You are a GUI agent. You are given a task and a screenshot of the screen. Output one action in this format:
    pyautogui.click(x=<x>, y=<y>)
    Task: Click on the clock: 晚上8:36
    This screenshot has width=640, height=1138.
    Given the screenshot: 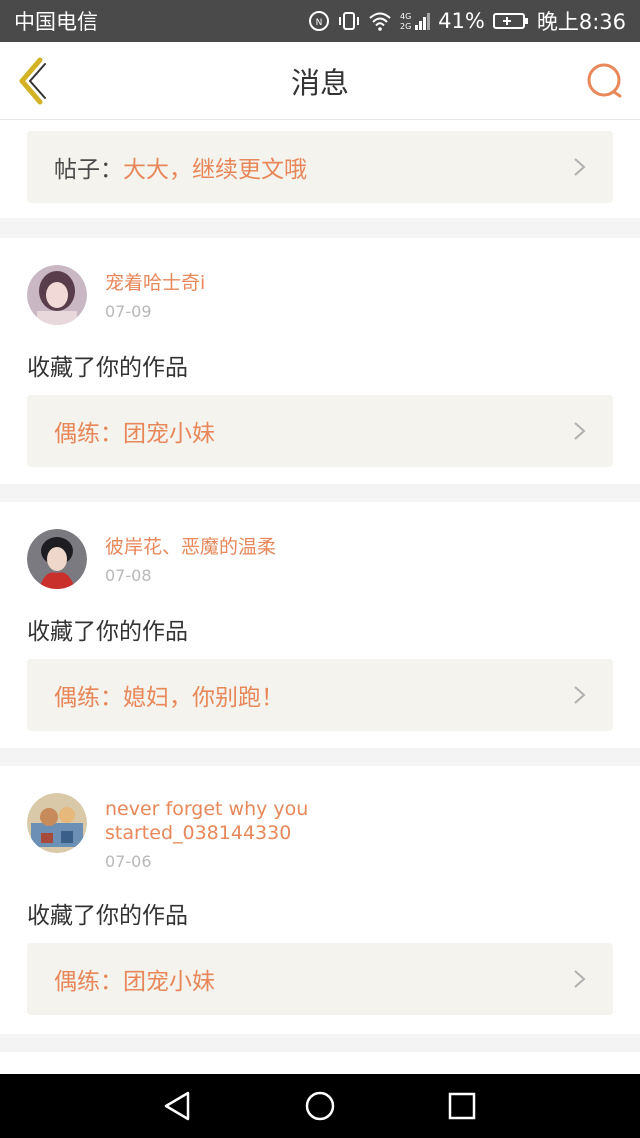 What is the action you would take?
    pyautogui.click(x=581, y=22)
    